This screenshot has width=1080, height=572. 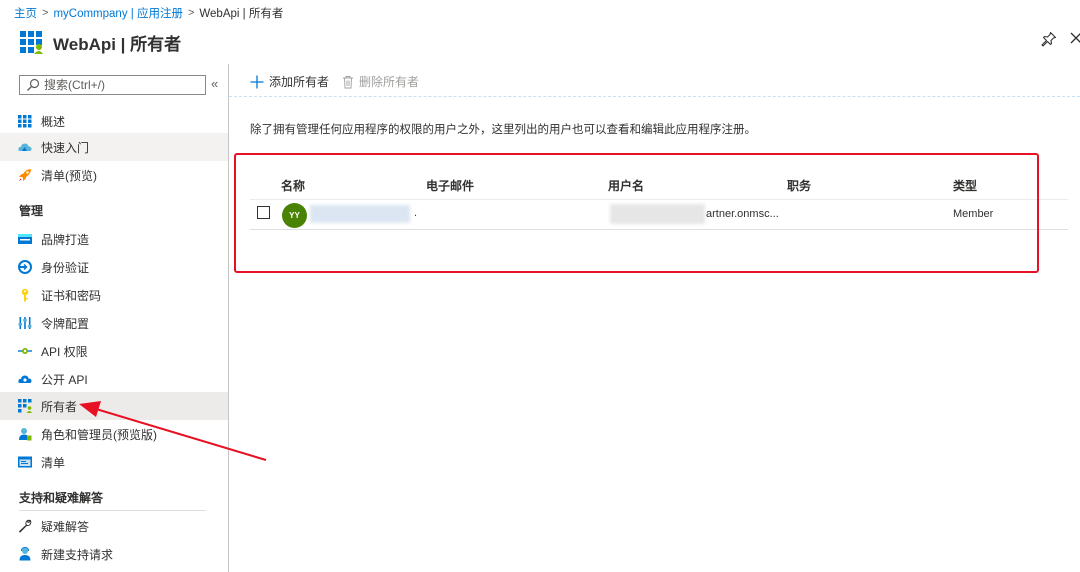 What do you see at coordinates (25, 351) in the screenshot?
I see `api-permissions-icon` at bounding box center [25, 351].